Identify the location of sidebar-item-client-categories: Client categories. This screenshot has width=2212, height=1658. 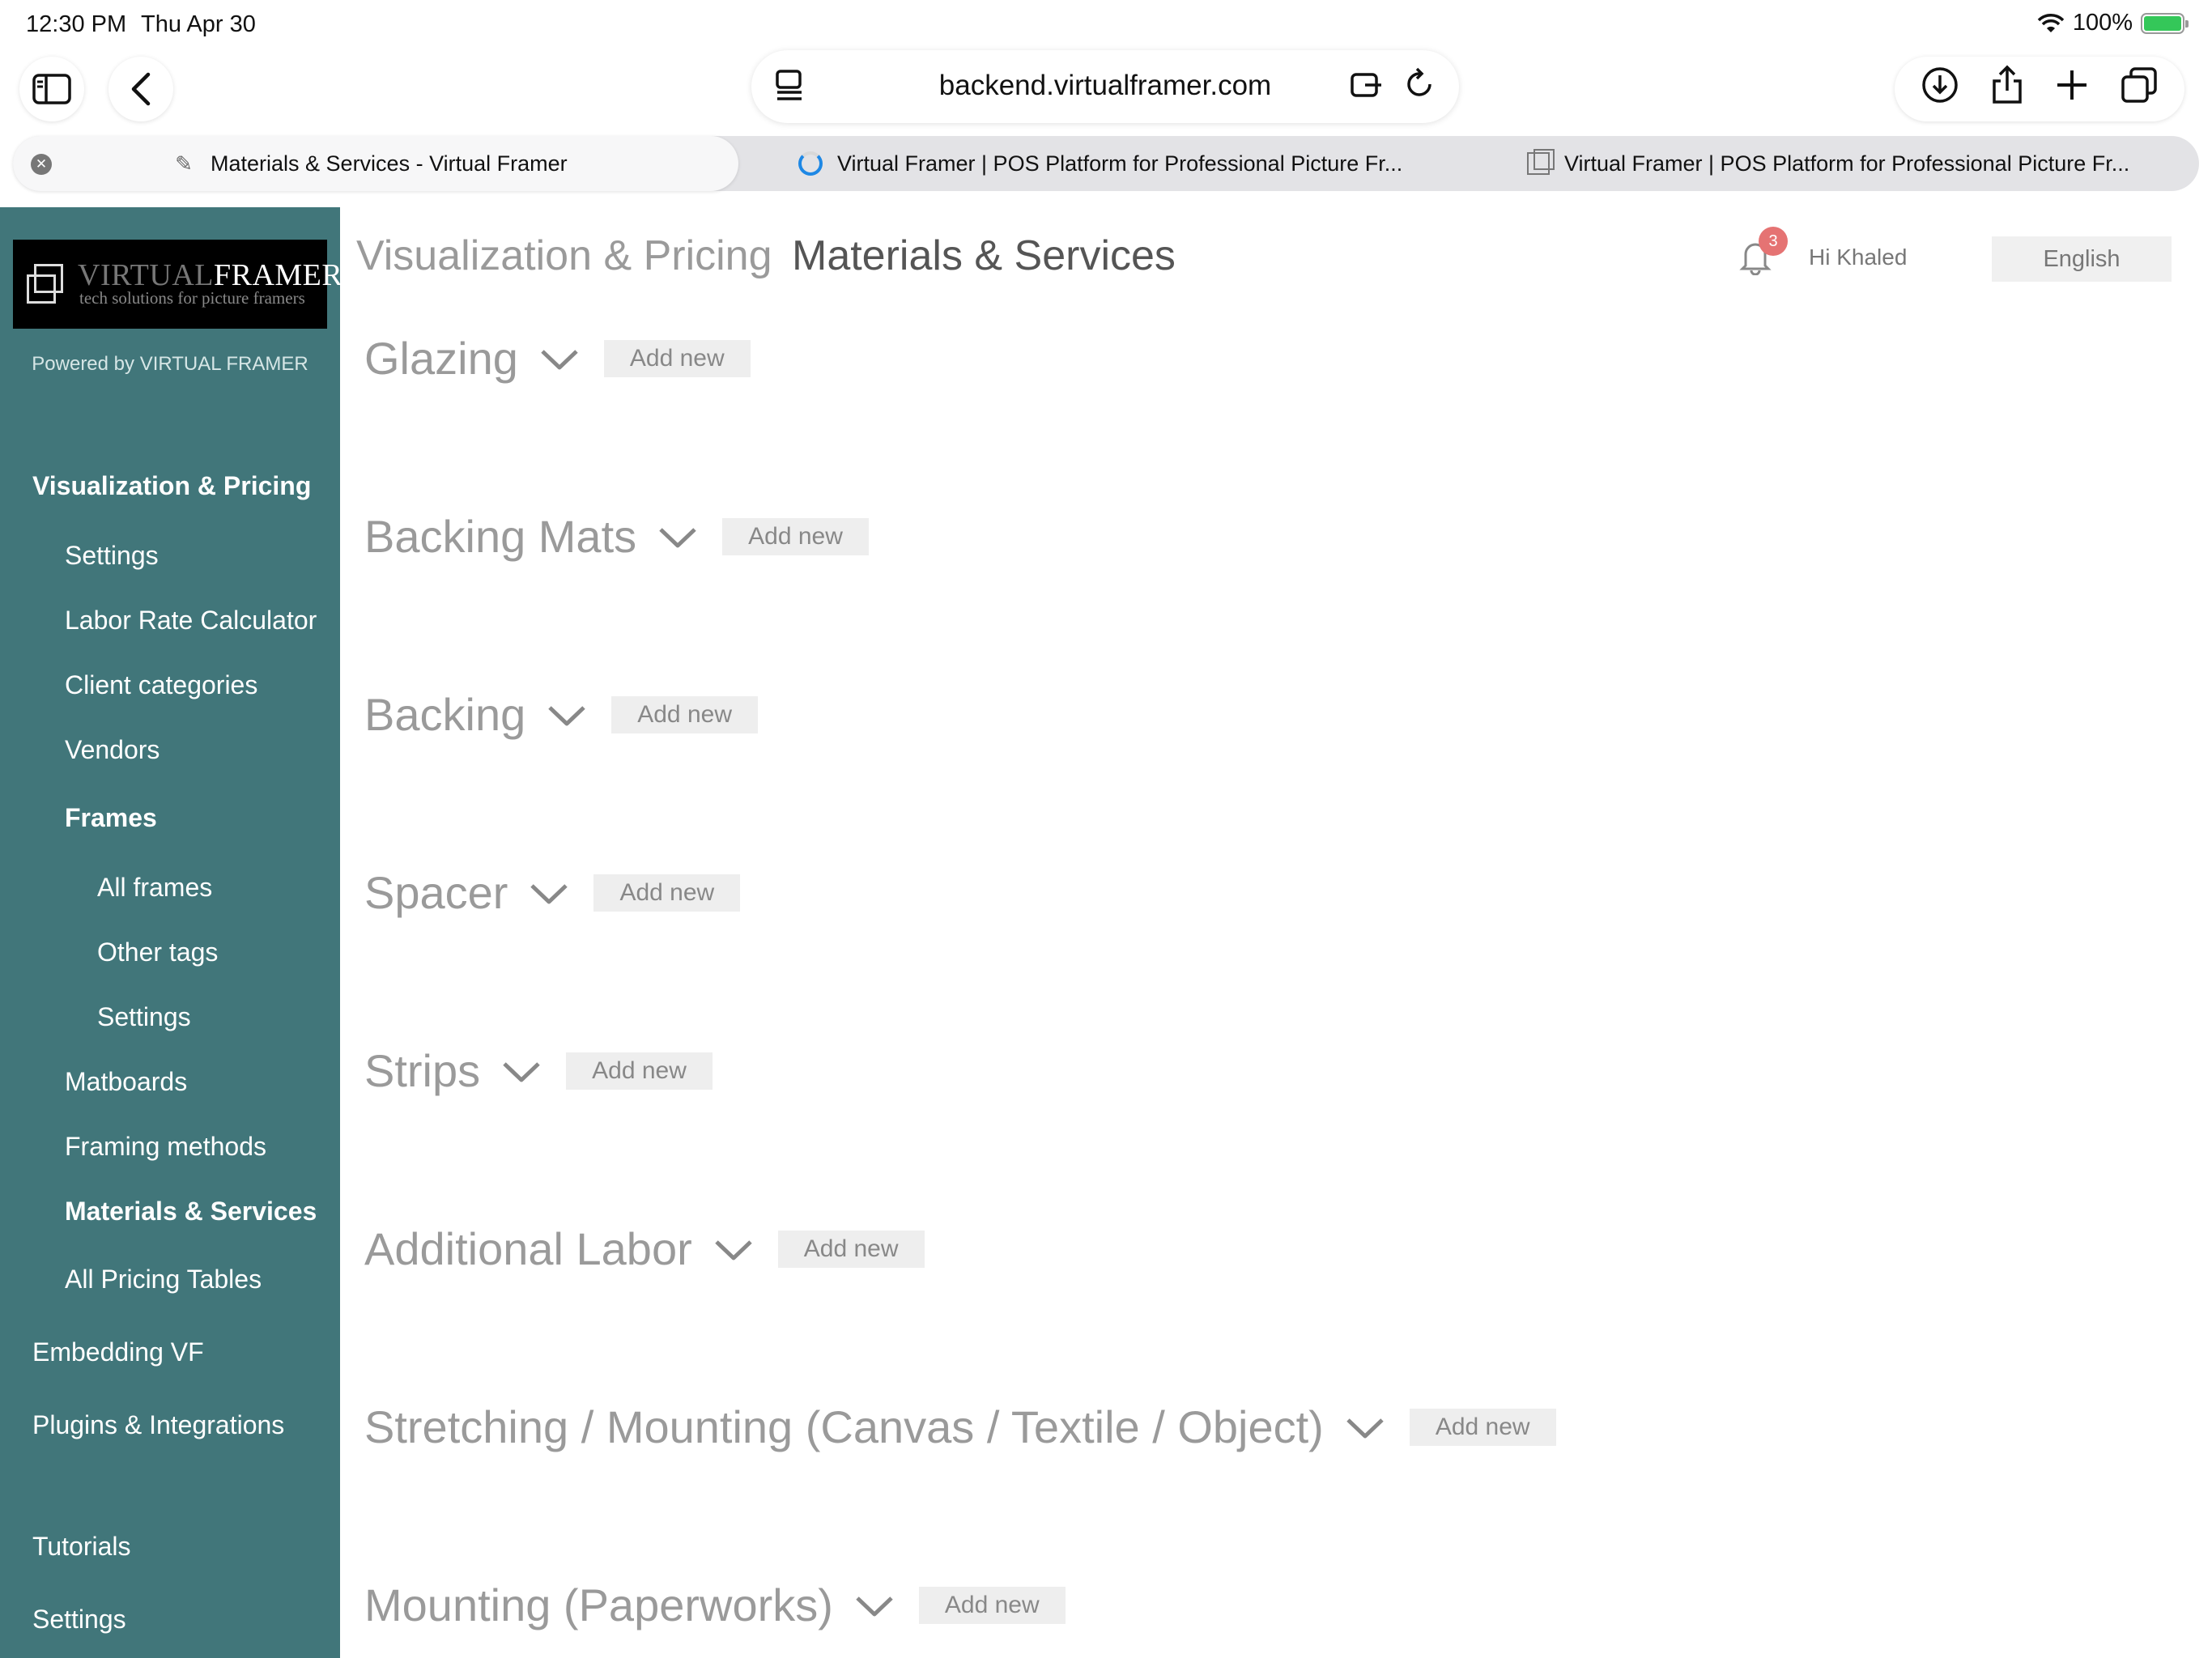
(161, 685).